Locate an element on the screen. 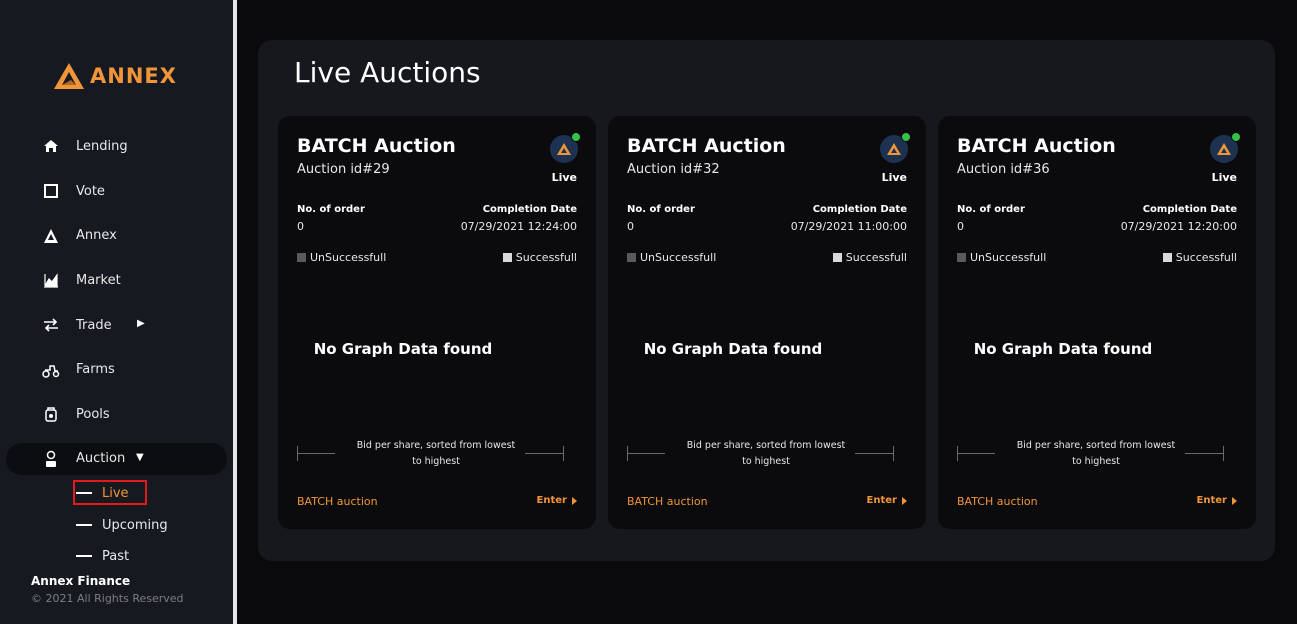 The height and width of the screenshot is (624, 1297). sidebar-subitem-past: Past is located at coordinates (156, 556).